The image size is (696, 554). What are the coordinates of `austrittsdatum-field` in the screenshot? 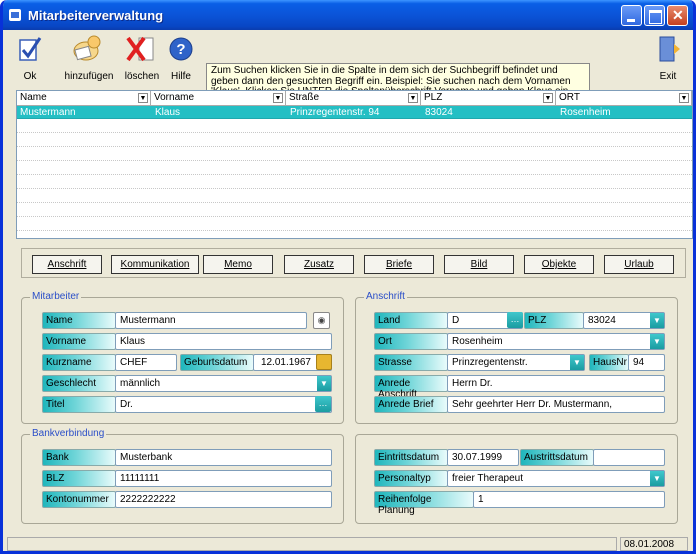 It's located at (629, 457).